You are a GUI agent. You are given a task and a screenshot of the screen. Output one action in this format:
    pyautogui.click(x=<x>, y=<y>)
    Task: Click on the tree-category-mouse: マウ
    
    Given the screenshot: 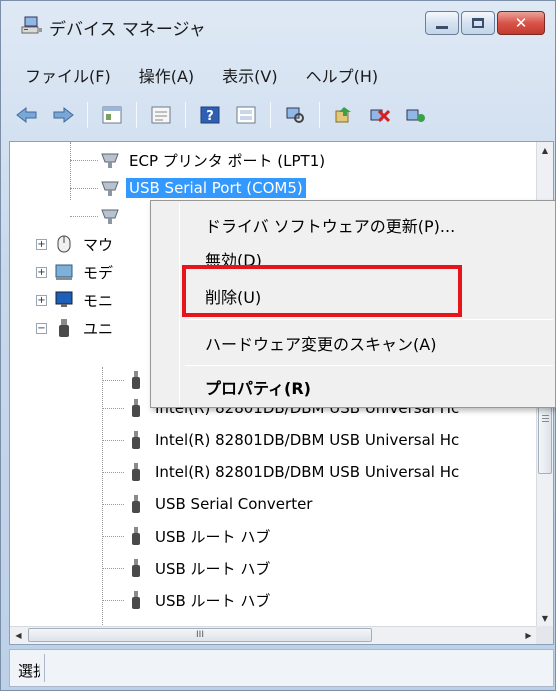 What is the action you would take?
    pyautogui.click(x=85, y=244)
    